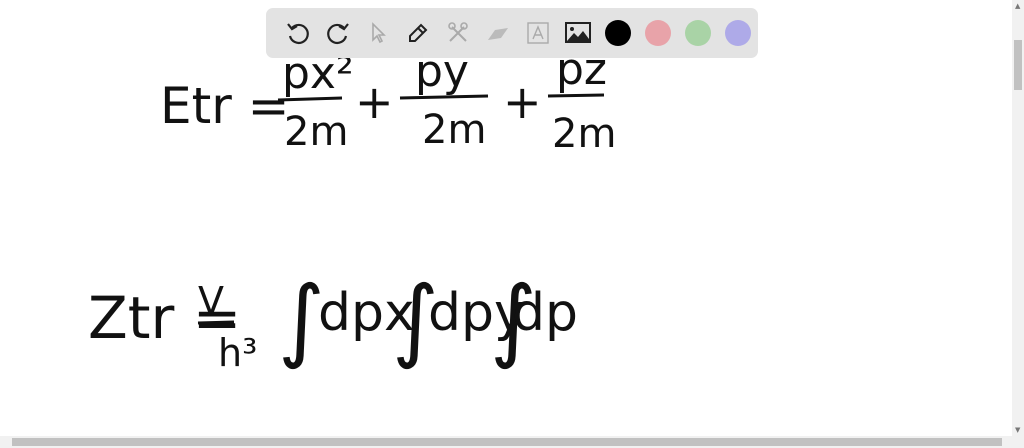  What do you see at coordinates (237, 353) in the screenshot?
I see `eq2-den: h³` at bounding box center [237, 353].